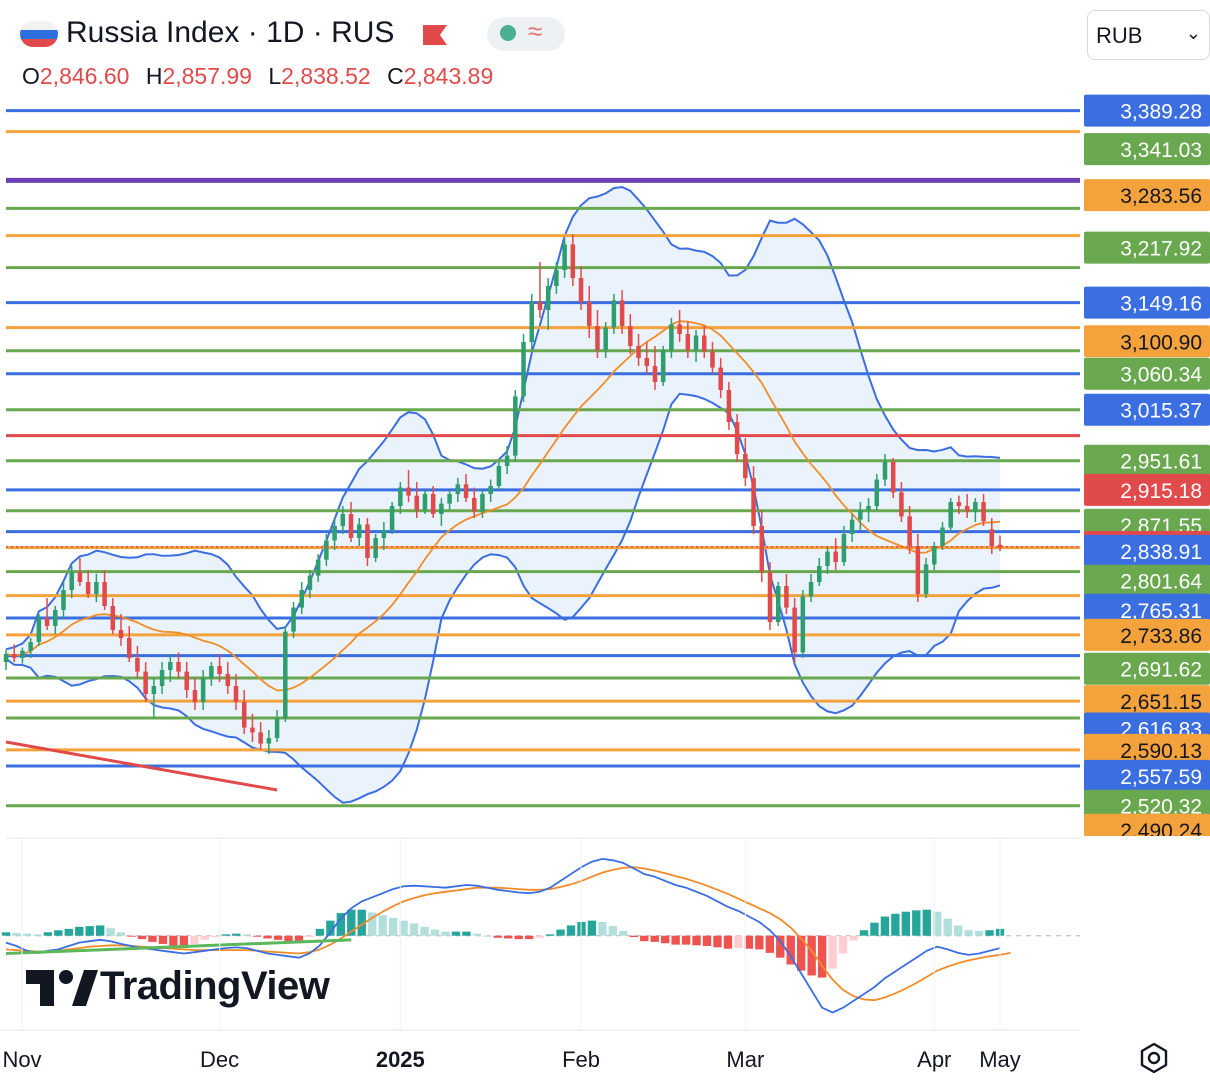  What do you see at coordinates (1161, 582) in the screenshot?
I see `price-label-text: 2,801.64` at bounding box center [1161, 582].